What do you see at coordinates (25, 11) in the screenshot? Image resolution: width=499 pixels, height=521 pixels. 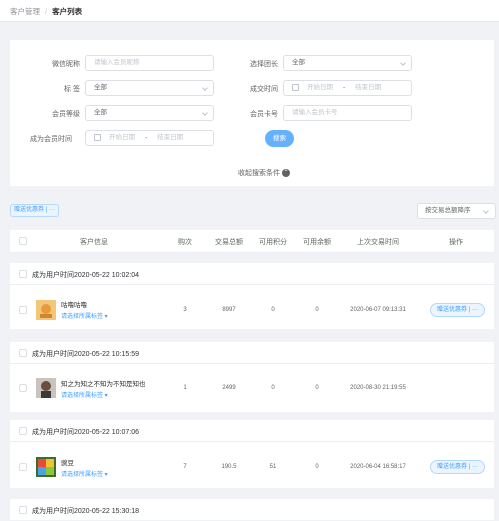 I see `breadcrumb-parent: 客户管理` at bounding box center [25, 11].